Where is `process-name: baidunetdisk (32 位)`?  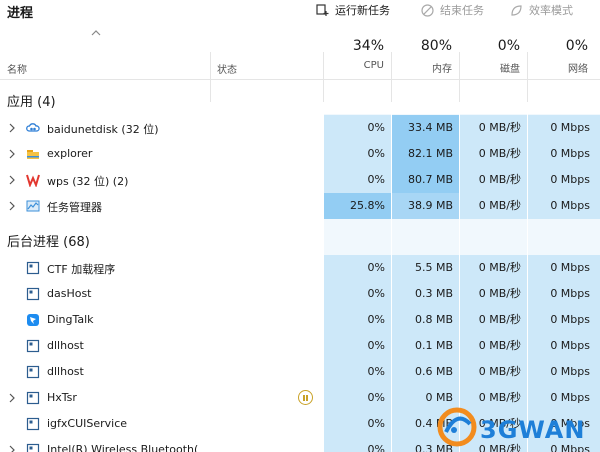 process-name: baidunetdisk (32 位) is located at coordinates (103, 129).